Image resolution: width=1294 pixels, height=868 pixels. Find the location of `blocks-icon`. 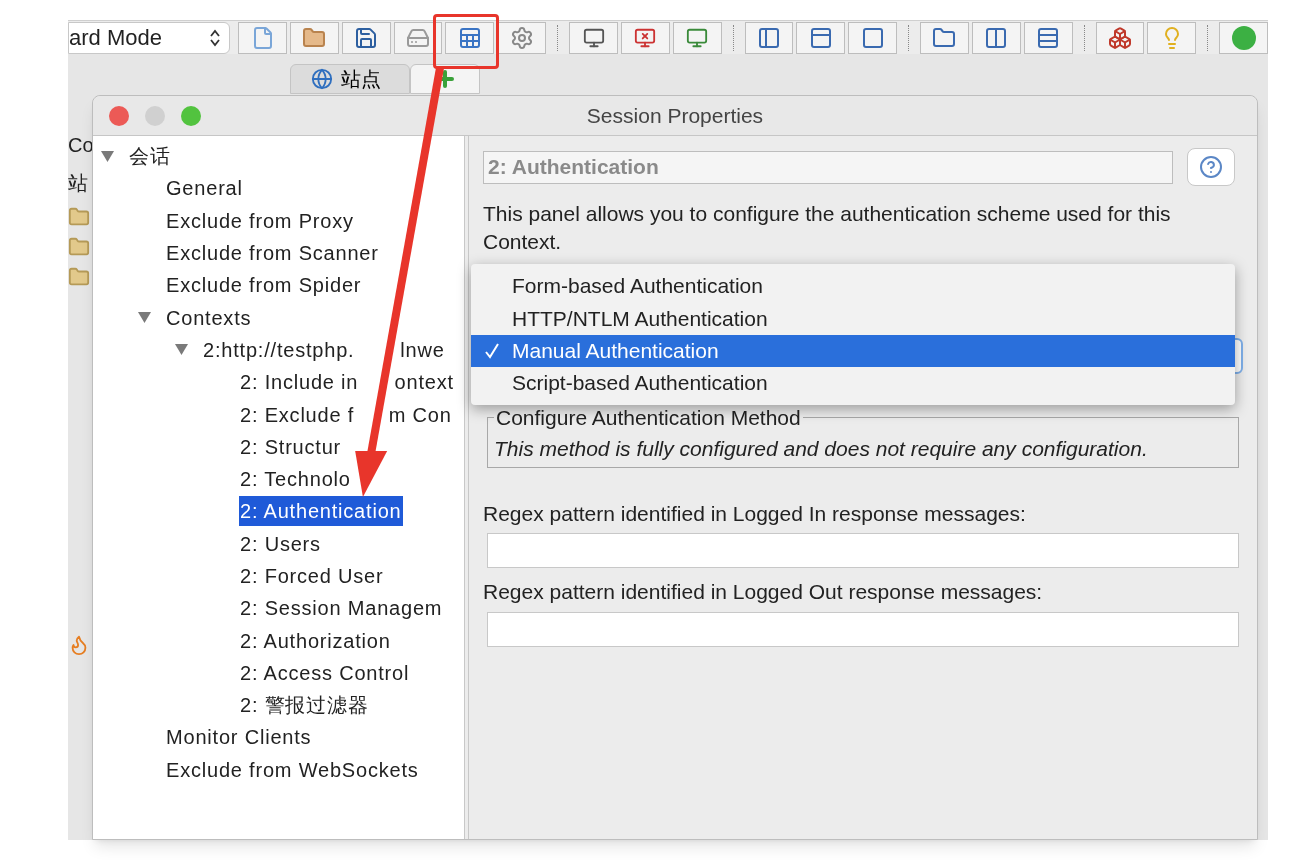

blocks-icon is located at coordinates (1119, 37).